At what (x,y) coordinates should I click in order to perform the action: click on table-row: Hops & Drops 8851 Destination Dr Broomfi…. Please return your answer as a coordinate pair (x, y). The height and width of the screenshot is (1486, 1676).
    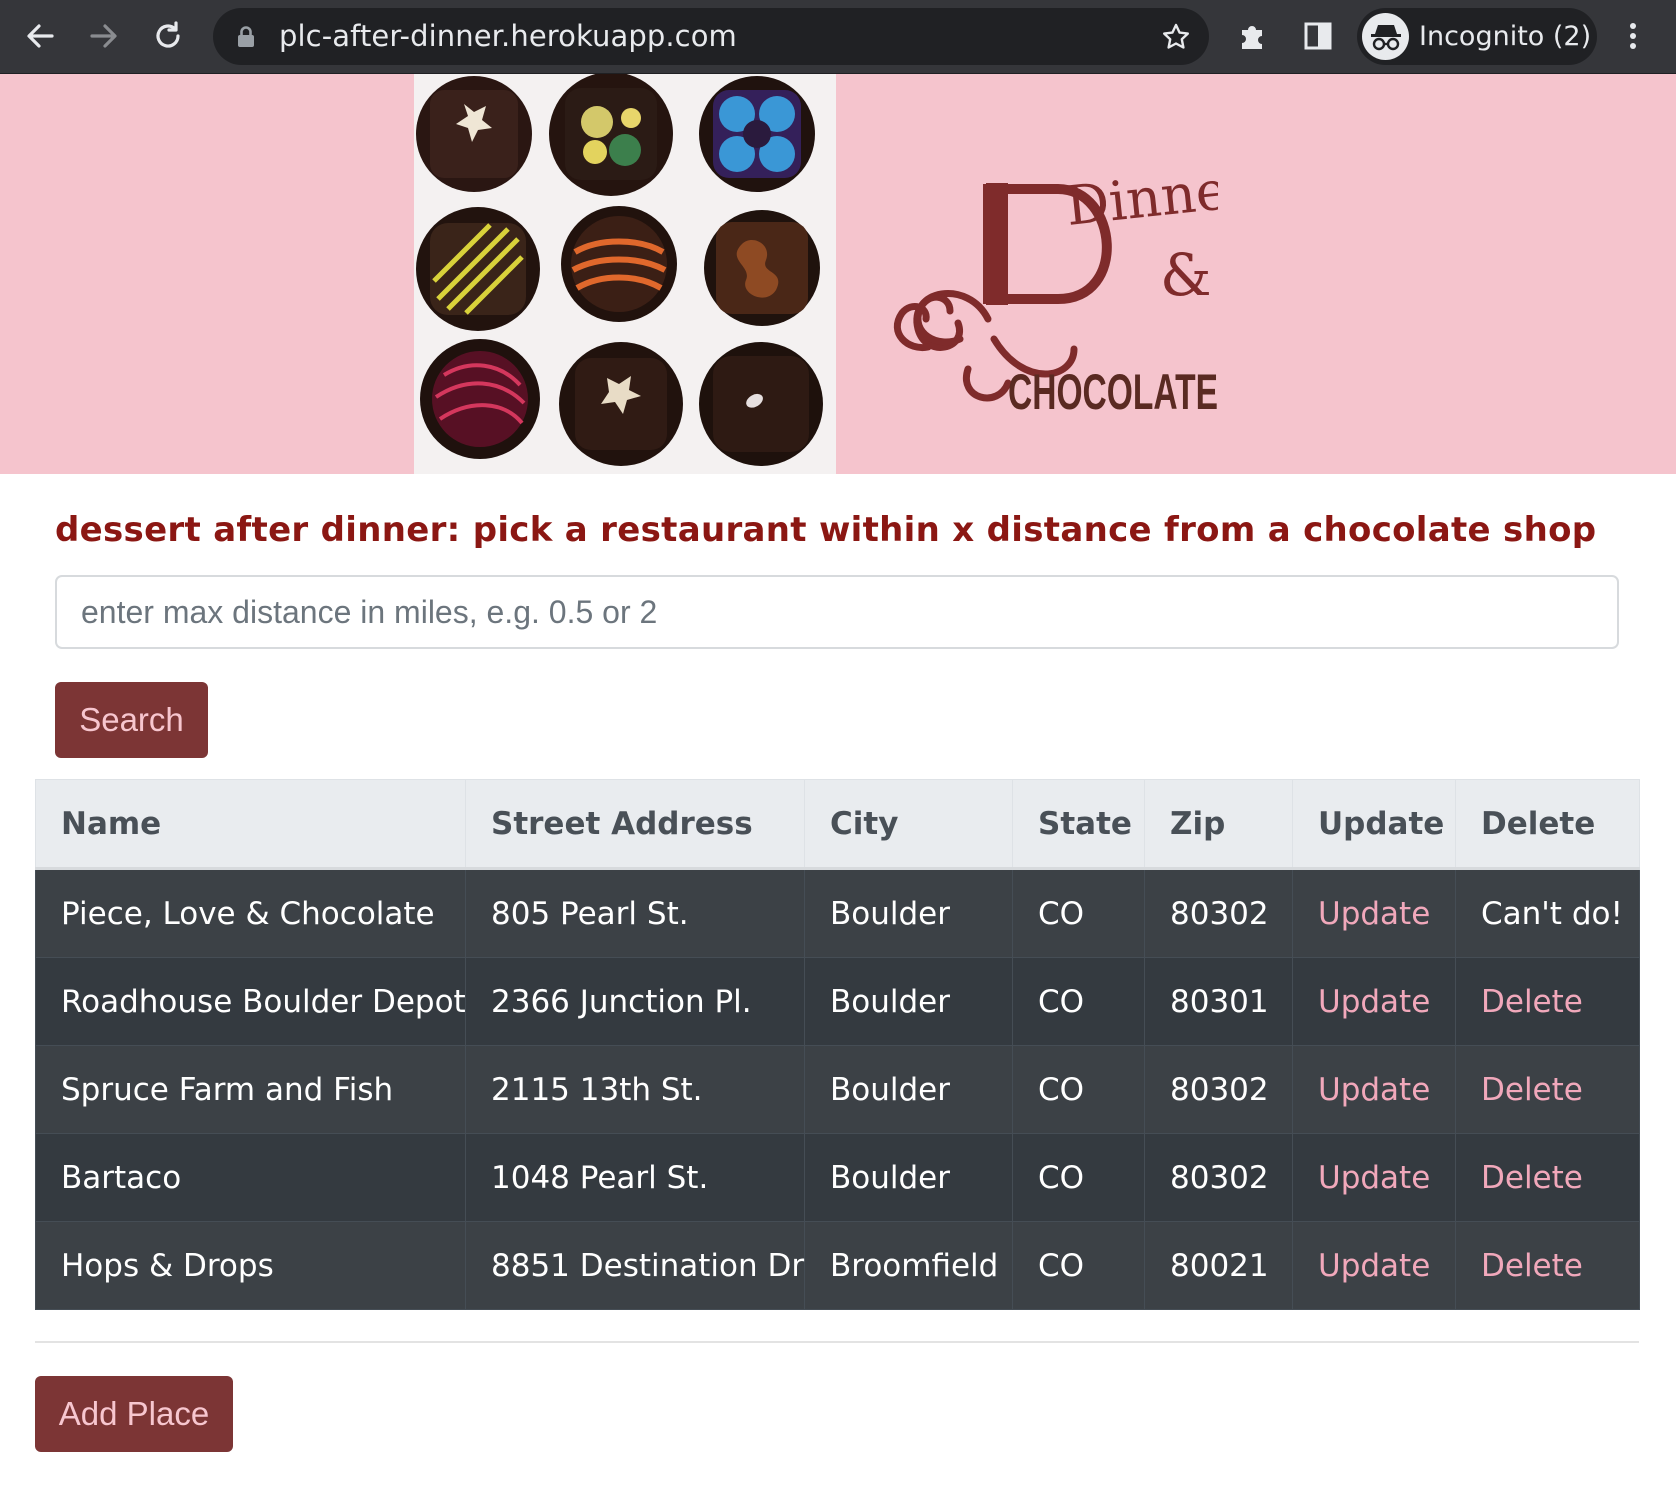
    Looking at the image, I should click on (837, 1265).